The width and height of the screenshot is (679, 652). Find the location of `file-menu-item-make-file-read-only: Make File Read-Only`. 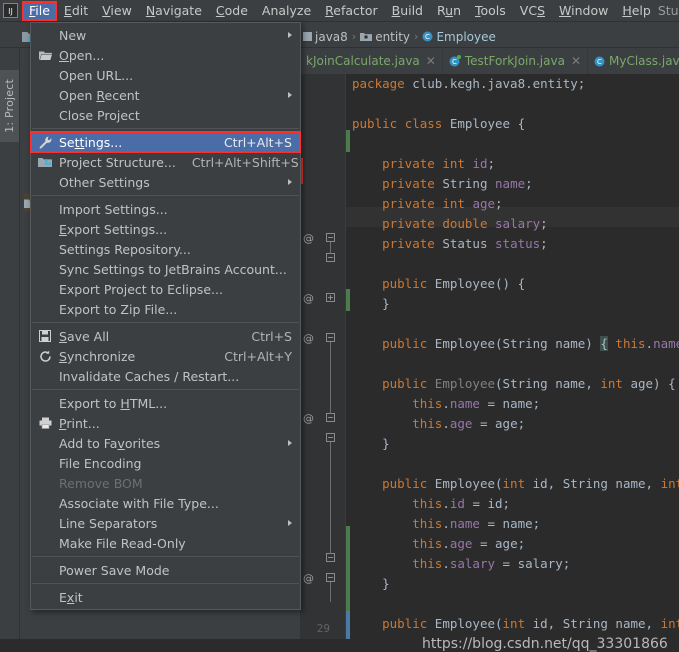

file-menu-item-make-file-read-only: Make File Read-Only is located at coordinates (165, 543).